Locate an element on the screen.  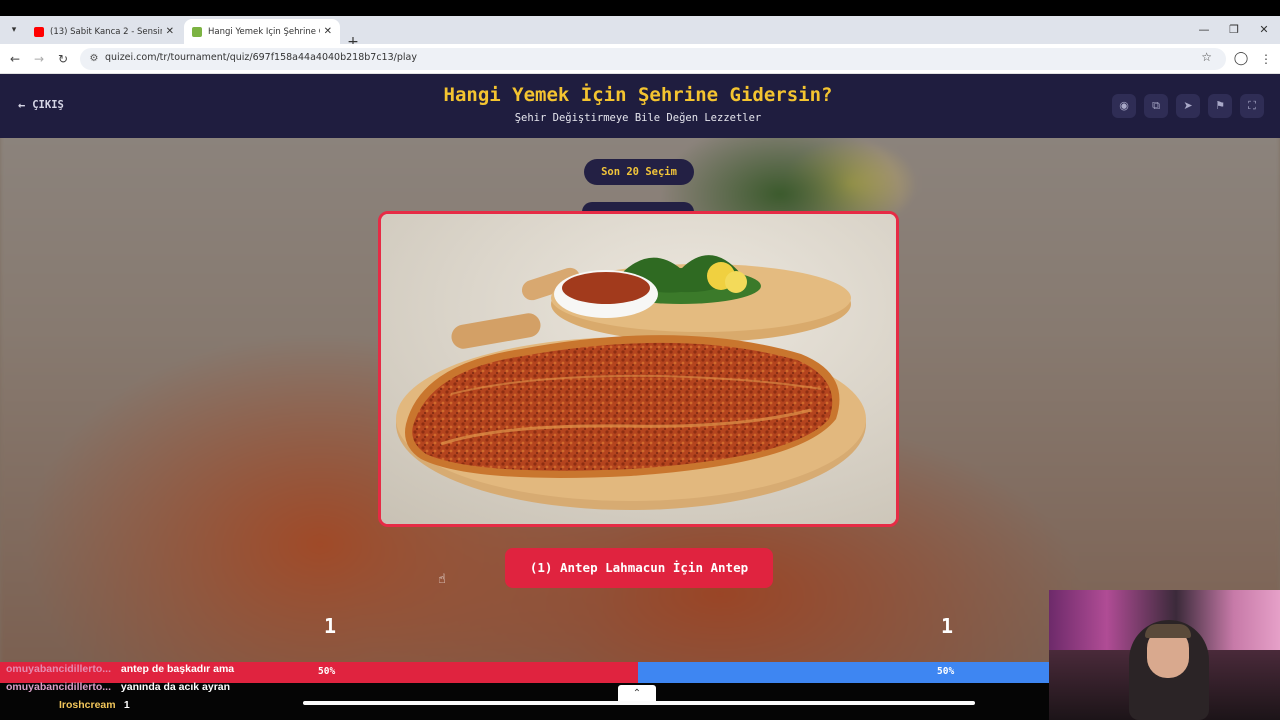
chat-username: Iroshcream is located at coordinates (87, 705).